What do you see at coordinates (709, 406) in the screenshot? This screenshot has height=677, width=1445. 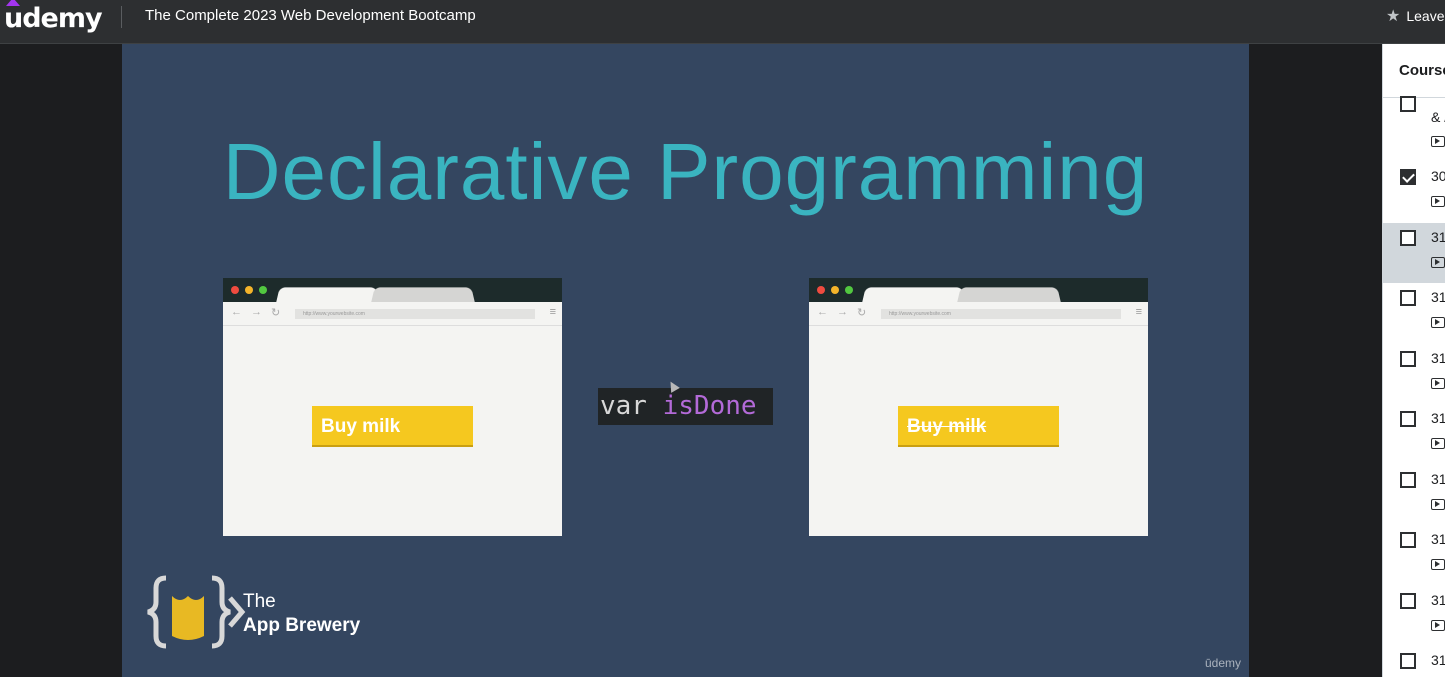 I see `code-variable: isDone` at bounding box center [709, 406].